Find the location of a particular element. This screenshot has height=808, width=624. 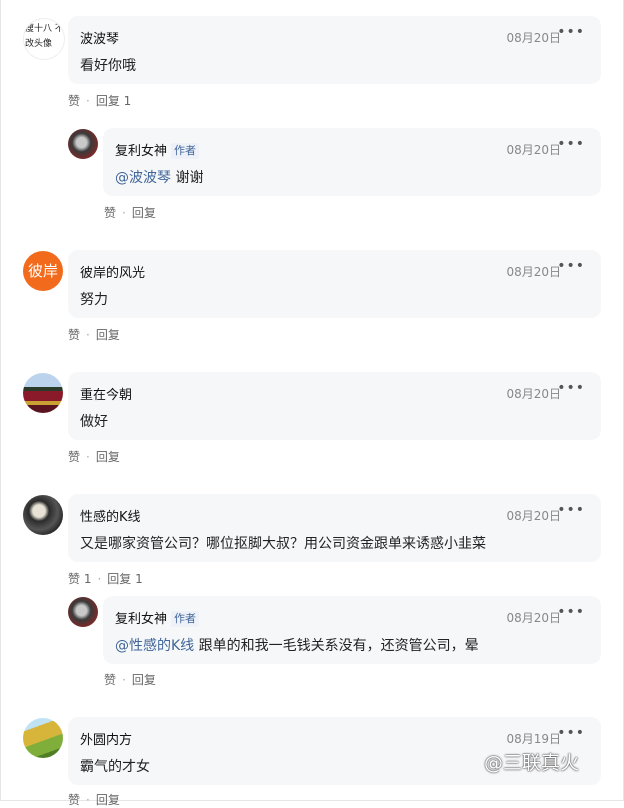

comment-date: 08月19日 is located at coordinates (533, 739).